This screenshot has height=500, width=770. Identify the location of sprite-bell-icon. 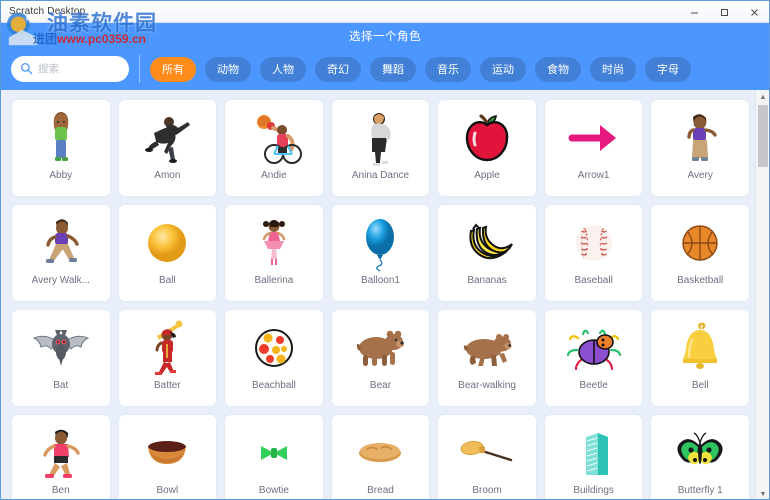
(700, 348).